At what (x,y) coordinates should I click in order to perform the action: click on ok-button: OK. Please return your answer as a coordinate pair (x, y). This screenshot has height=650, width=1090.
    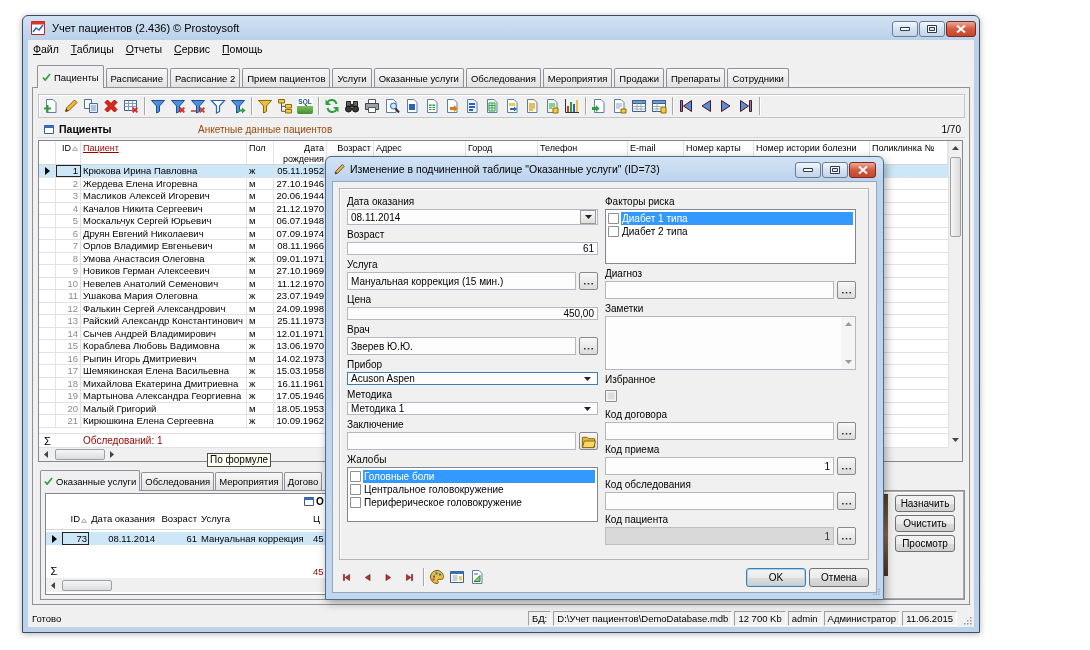
    Looking at the image, I should click on (776, 577).